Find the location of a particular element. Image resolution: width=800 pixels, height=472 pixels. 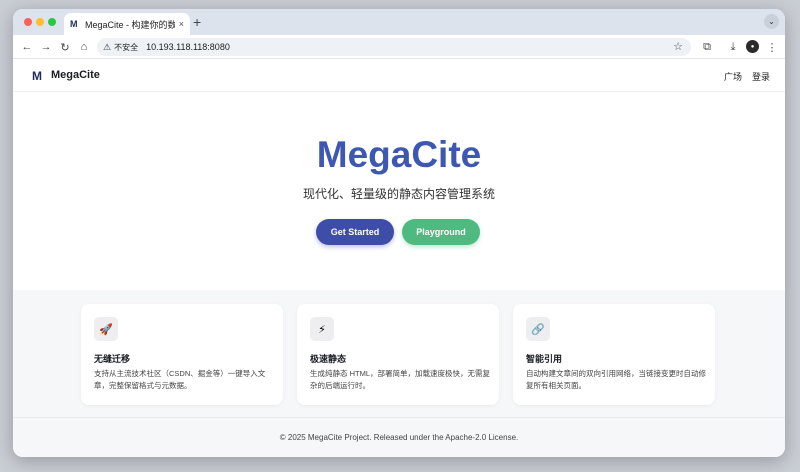

reload-icon: ↻ is located at coordinates (65, 47).